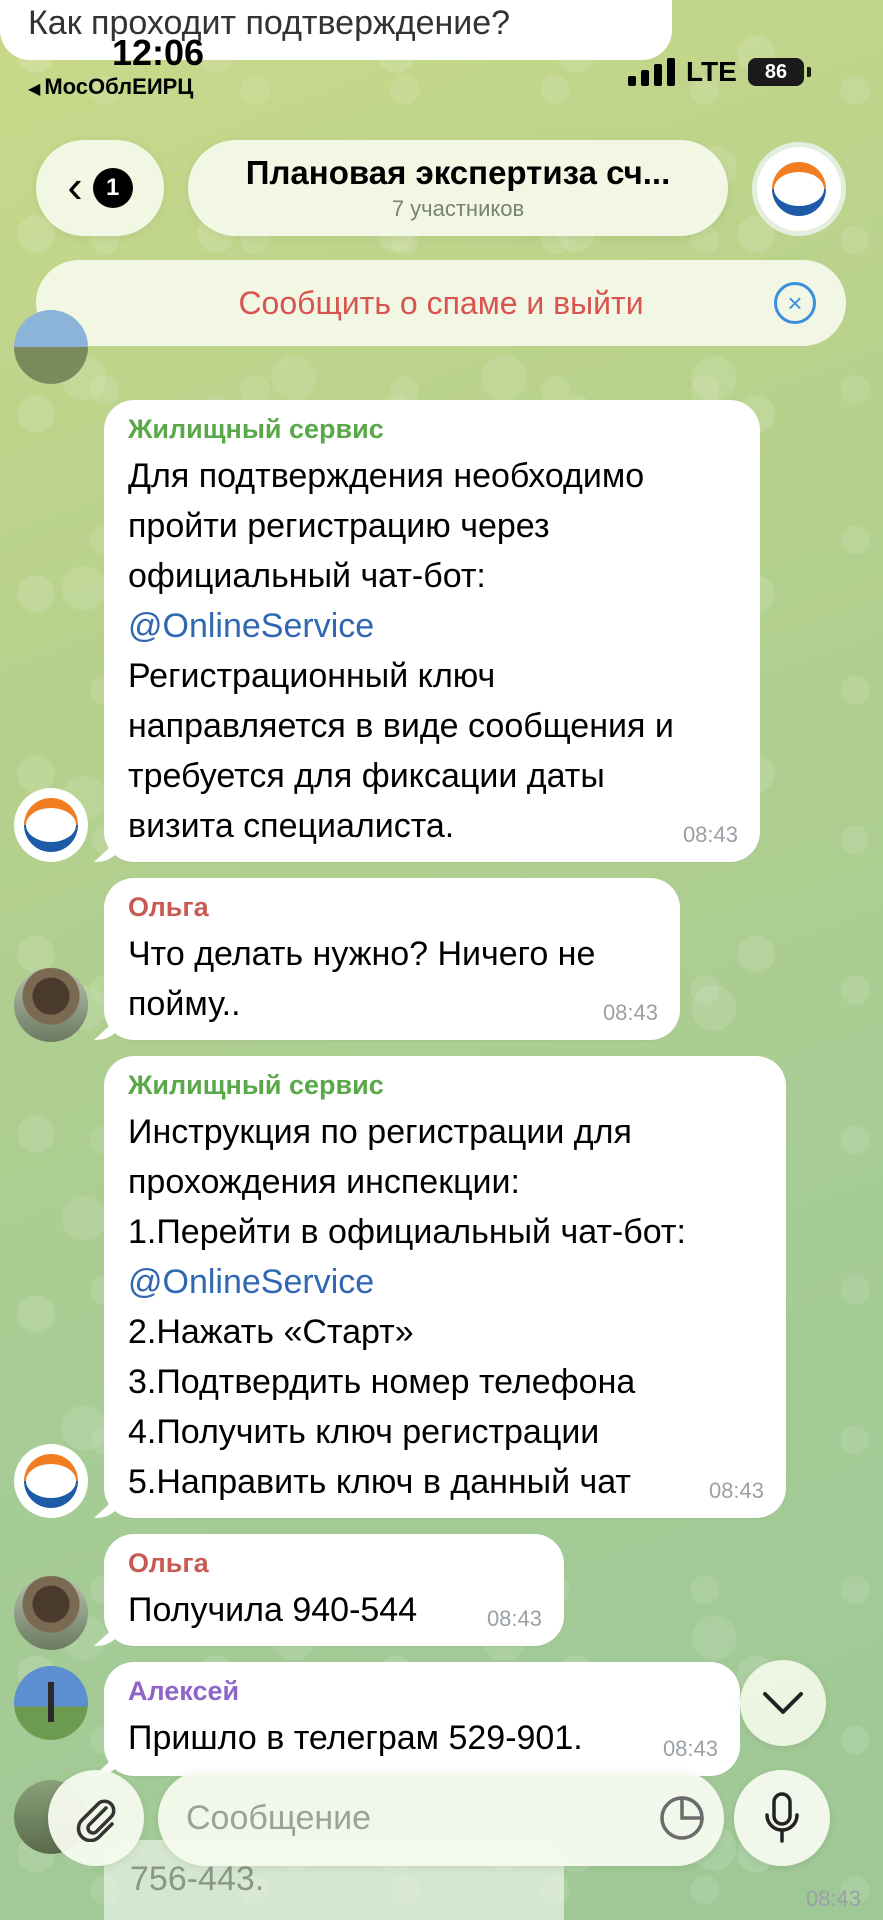 The width and height of the screenshot is (883, 1920). What do you see at coordinates (422, 1691) in the screenshot?
I see `message-sender: Алексей` at bounding box center [422, 1691].